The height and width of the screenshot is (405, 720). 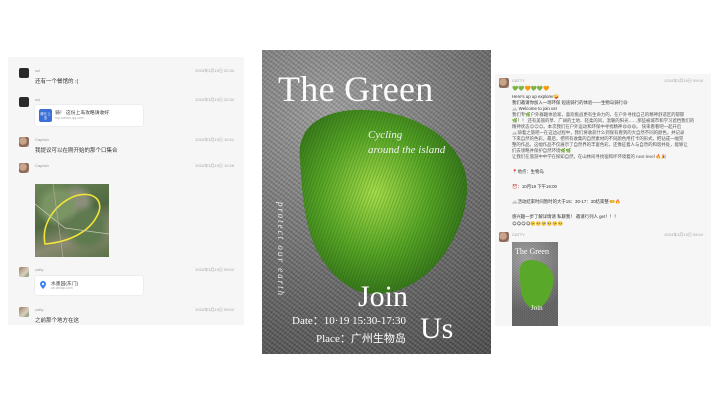 I want to click on card-source: uri.amap.com, so click(x=62, y=288).